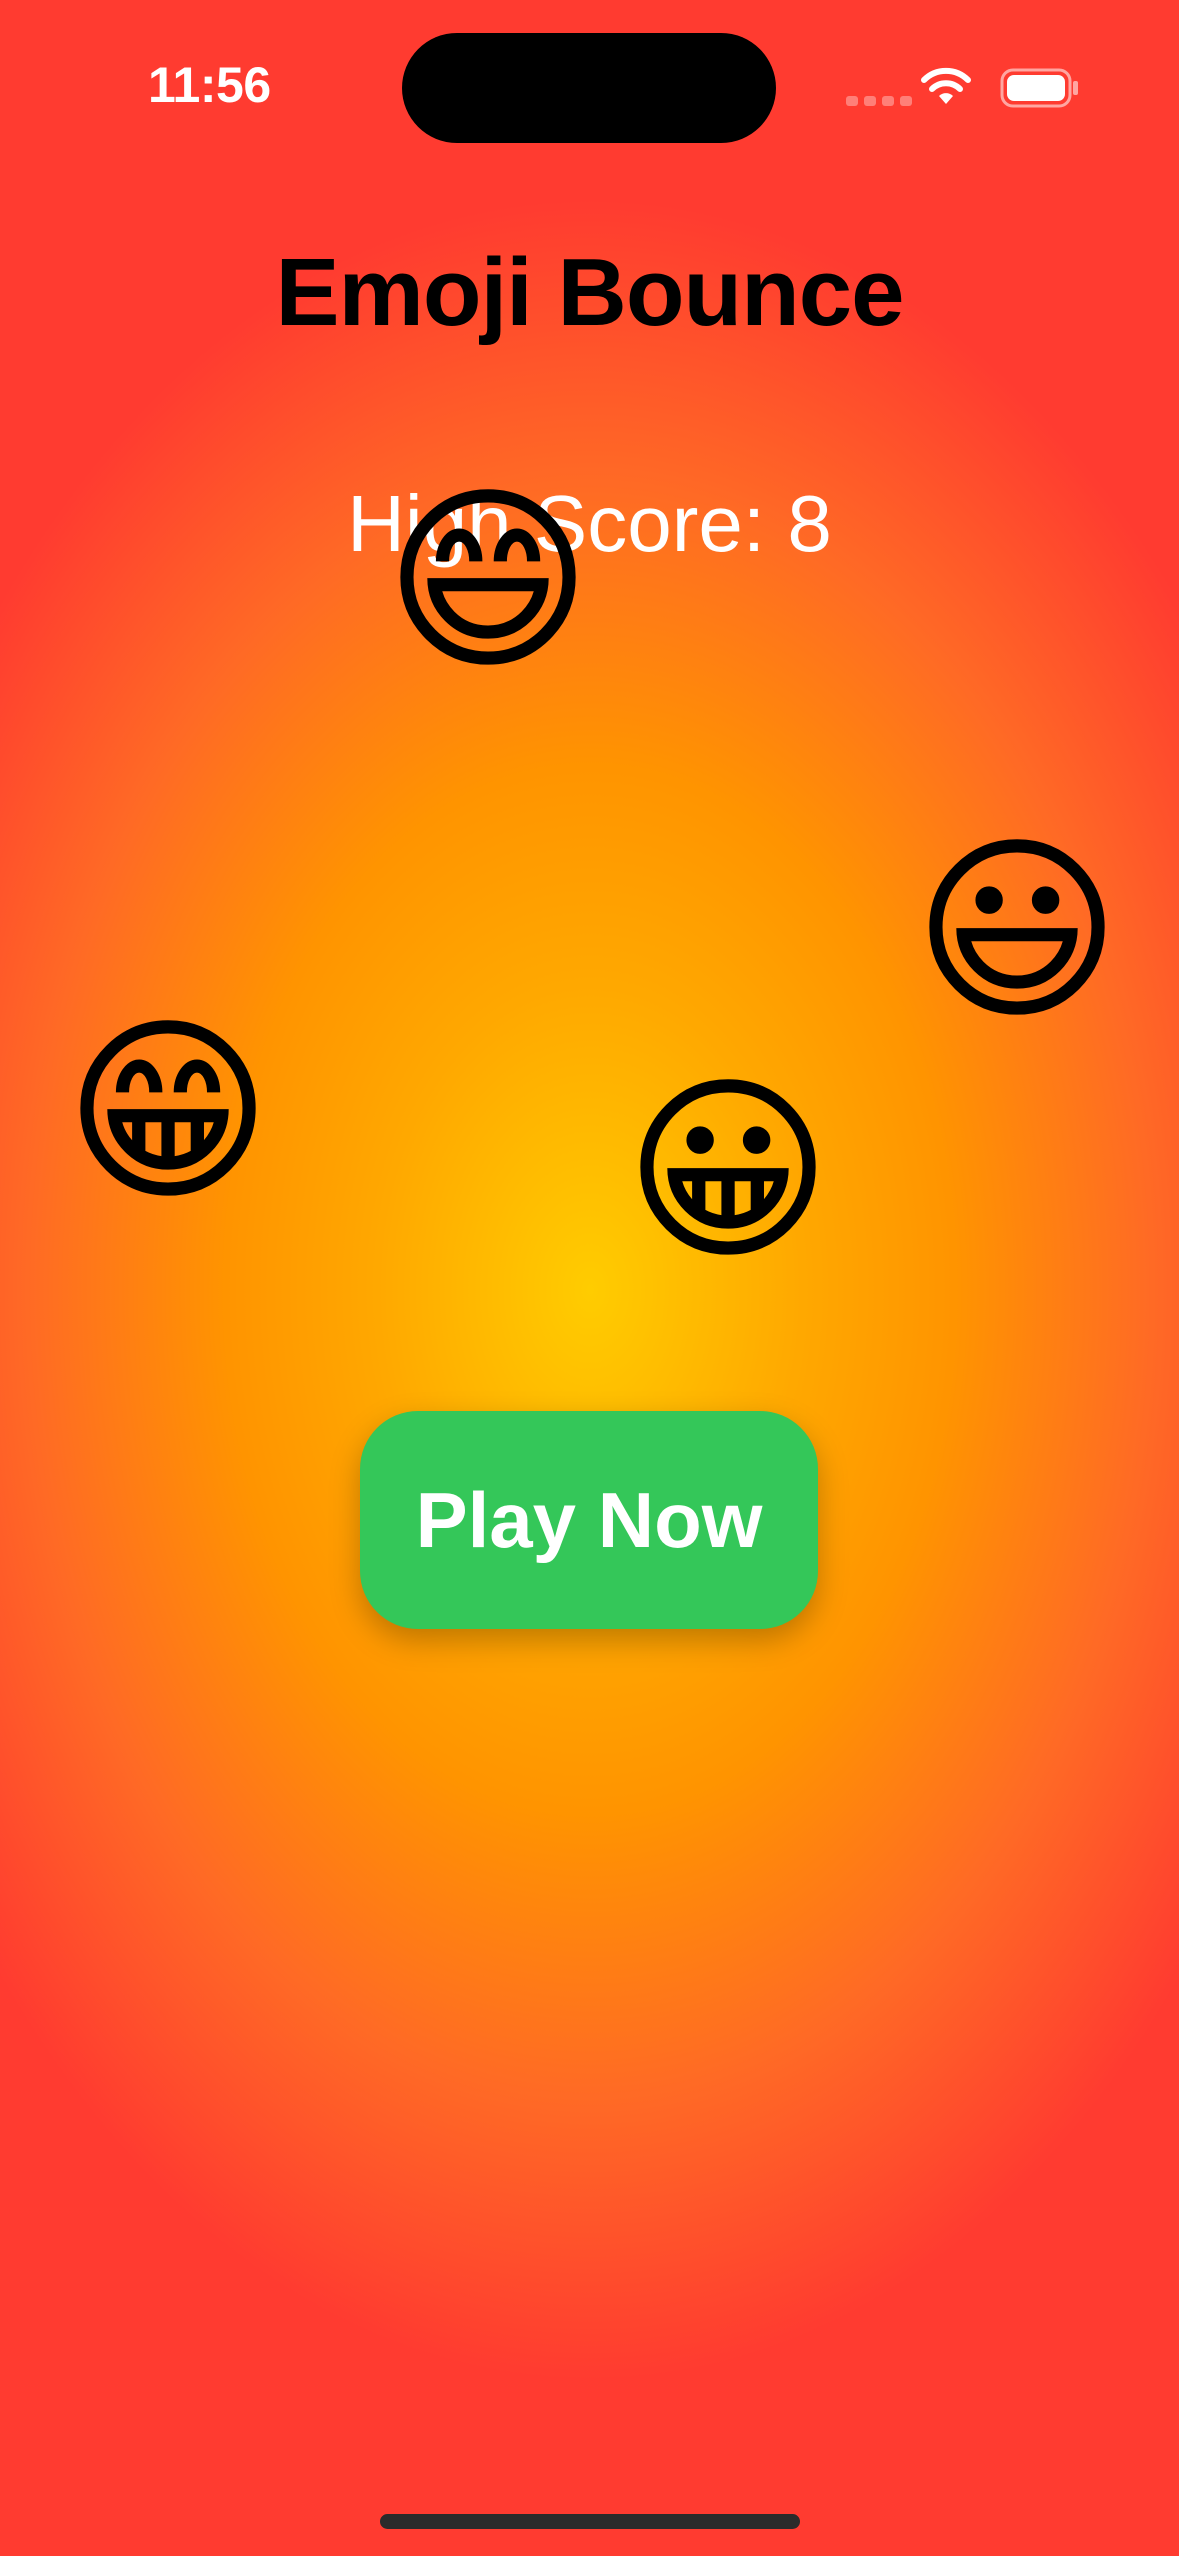 The image size is (1179, 2556). I want to click on status-bar: 11:56, so click(589, 85).